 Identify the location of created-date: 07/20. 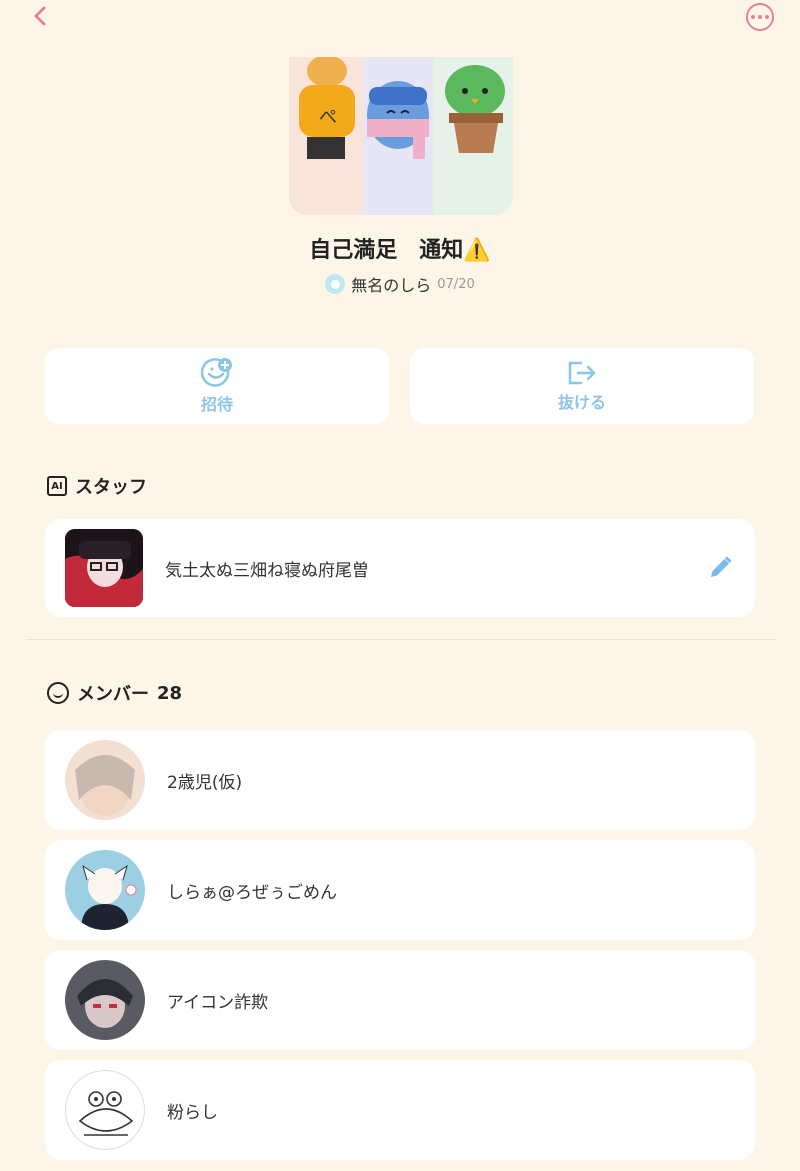
(456, 284).